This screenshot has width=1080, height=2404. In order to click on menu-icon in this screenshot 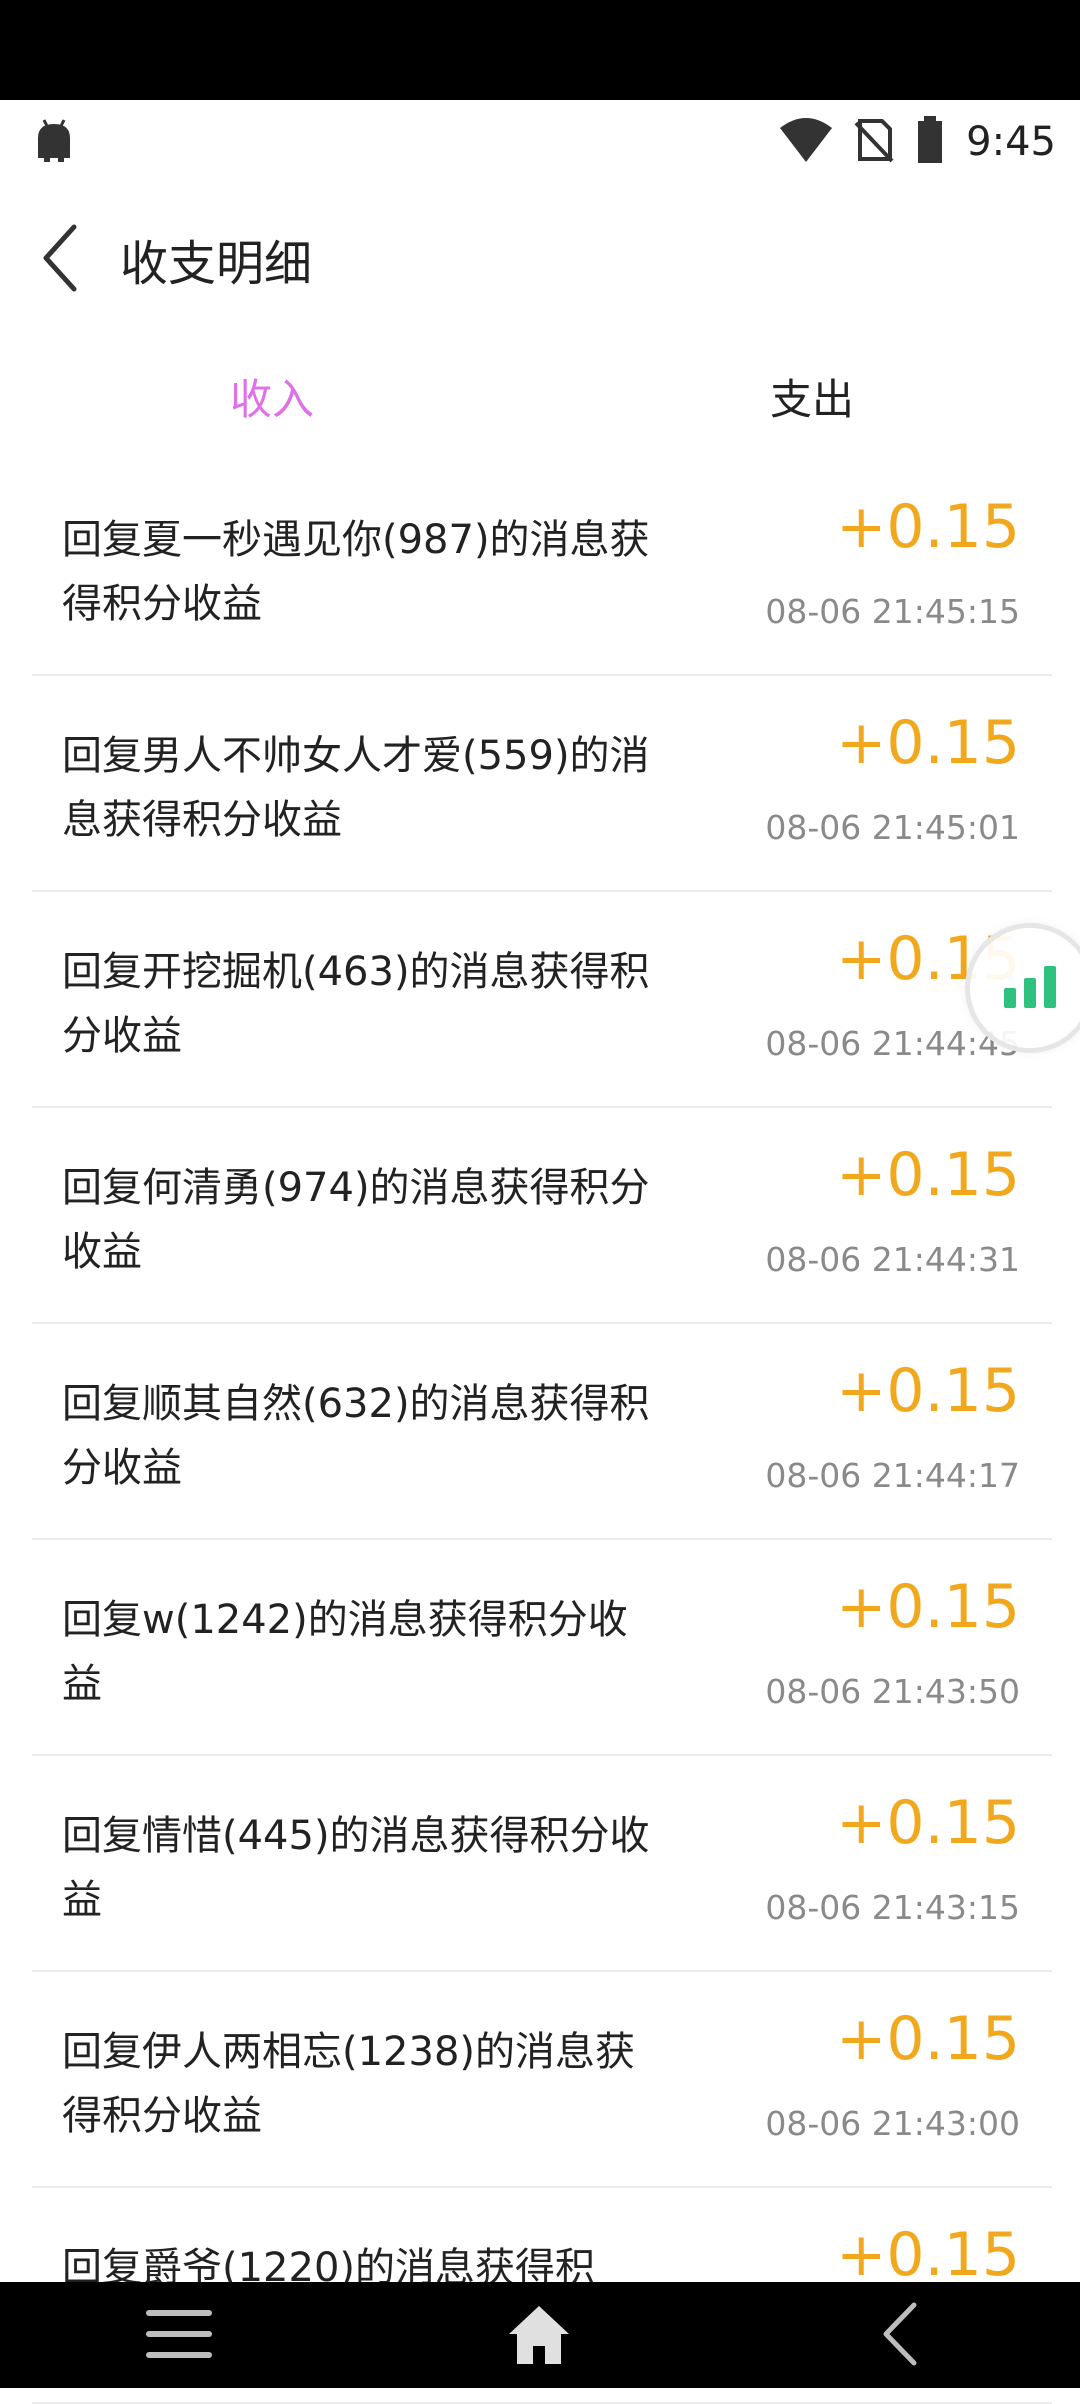, I will do `click(179, 2336)`.